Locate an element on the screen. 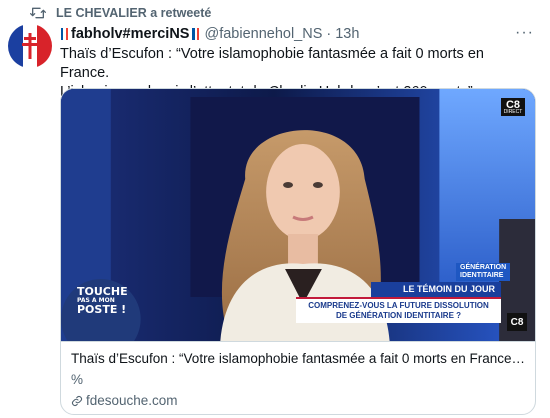  card-domain-text: fdesouche.com is located at coordinates (132, 400).